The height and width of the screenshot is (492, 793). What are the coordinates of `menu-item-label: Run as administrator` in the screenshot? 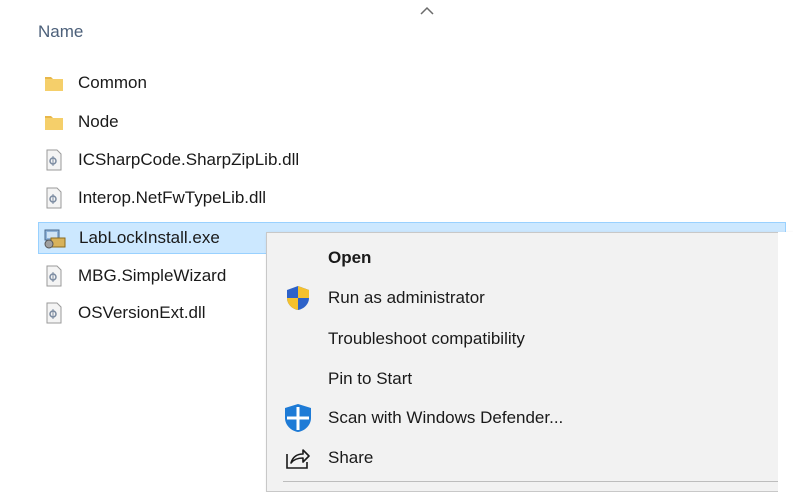 It's located at (406, 297).